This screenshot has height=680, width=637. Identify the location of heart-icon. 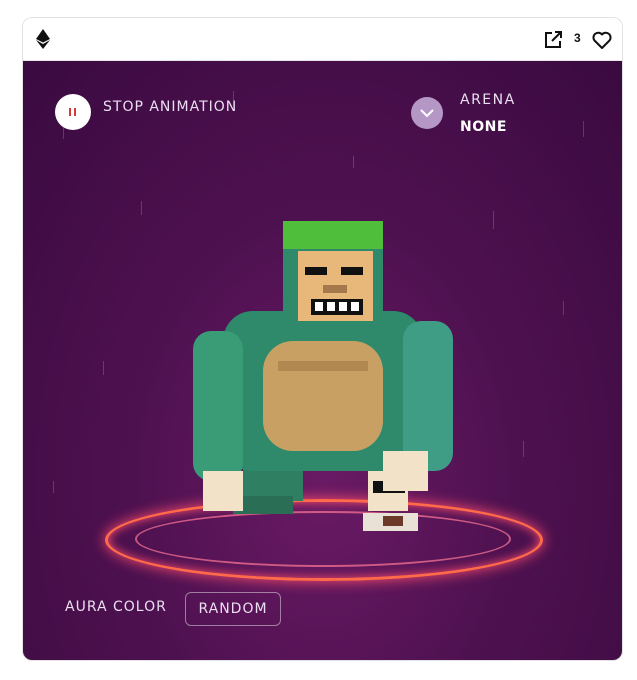
(602, 40).